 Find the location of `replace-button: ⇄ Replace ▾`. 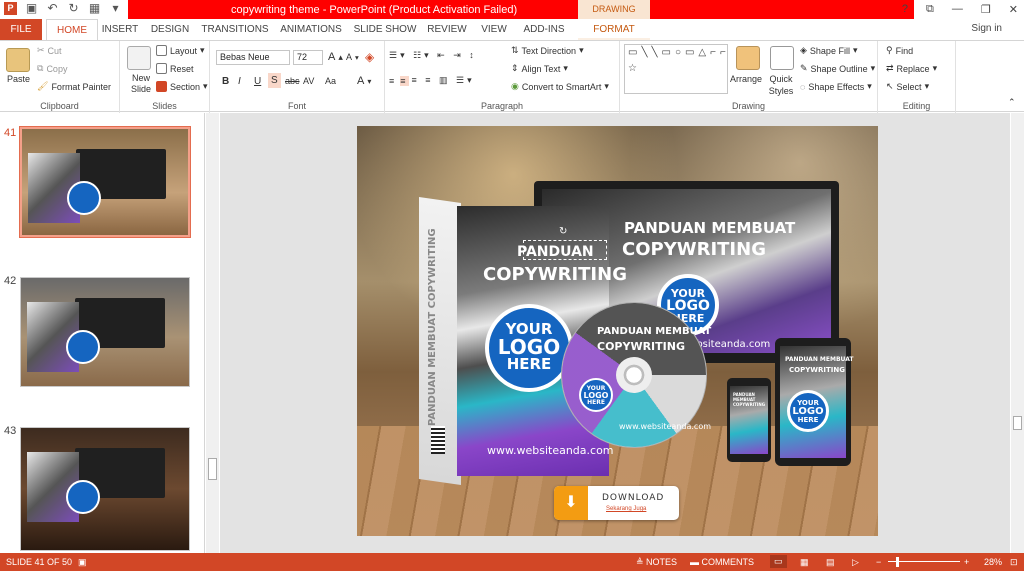

replace-button: ⇄ Replace ▾ is located at coordinates (911, 68).